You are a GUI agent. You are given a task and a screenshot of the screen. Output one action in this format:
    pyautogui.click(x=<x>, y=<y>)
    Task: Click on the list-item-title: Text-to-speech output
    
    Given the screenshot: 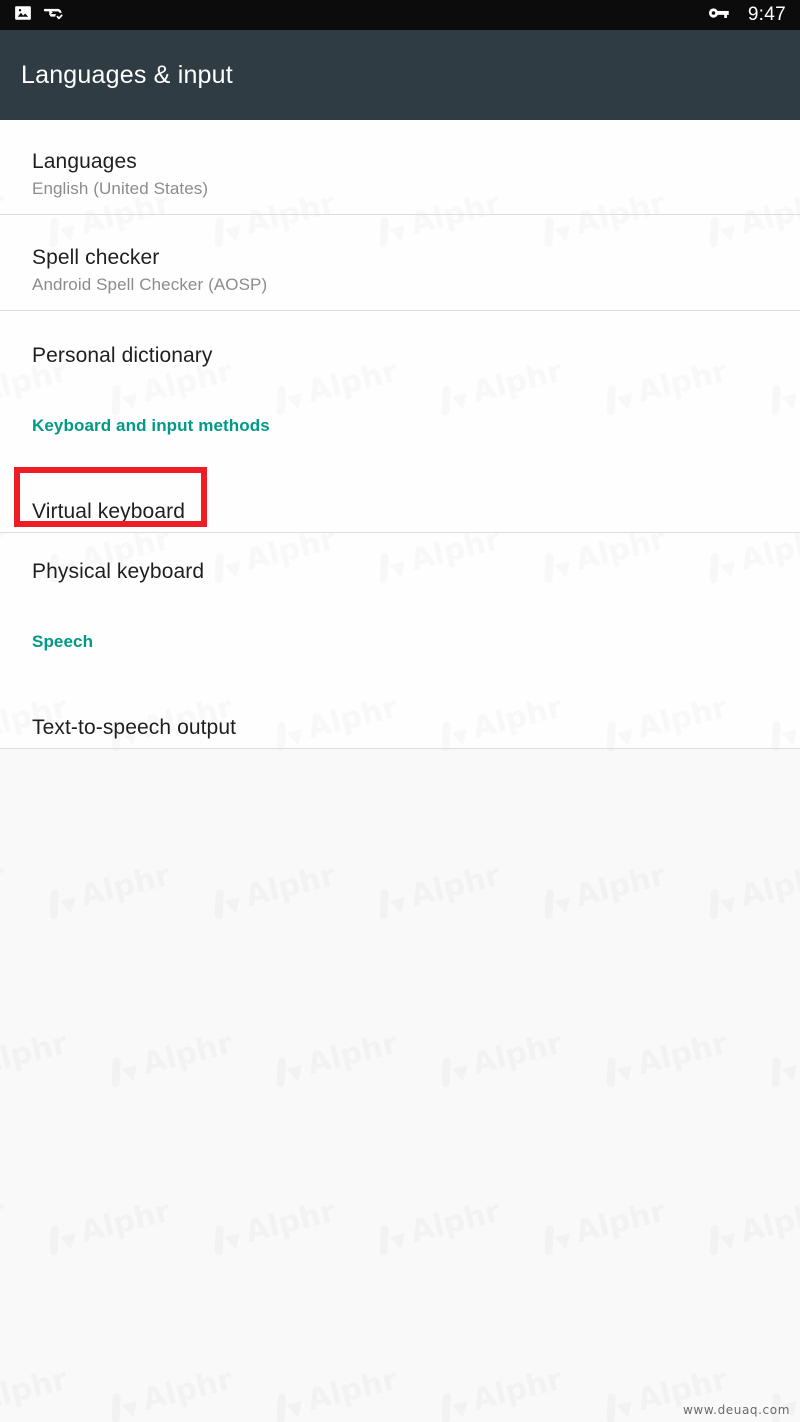 What is the action you would take?
    pyautogui.click(x=134, y=727)
    